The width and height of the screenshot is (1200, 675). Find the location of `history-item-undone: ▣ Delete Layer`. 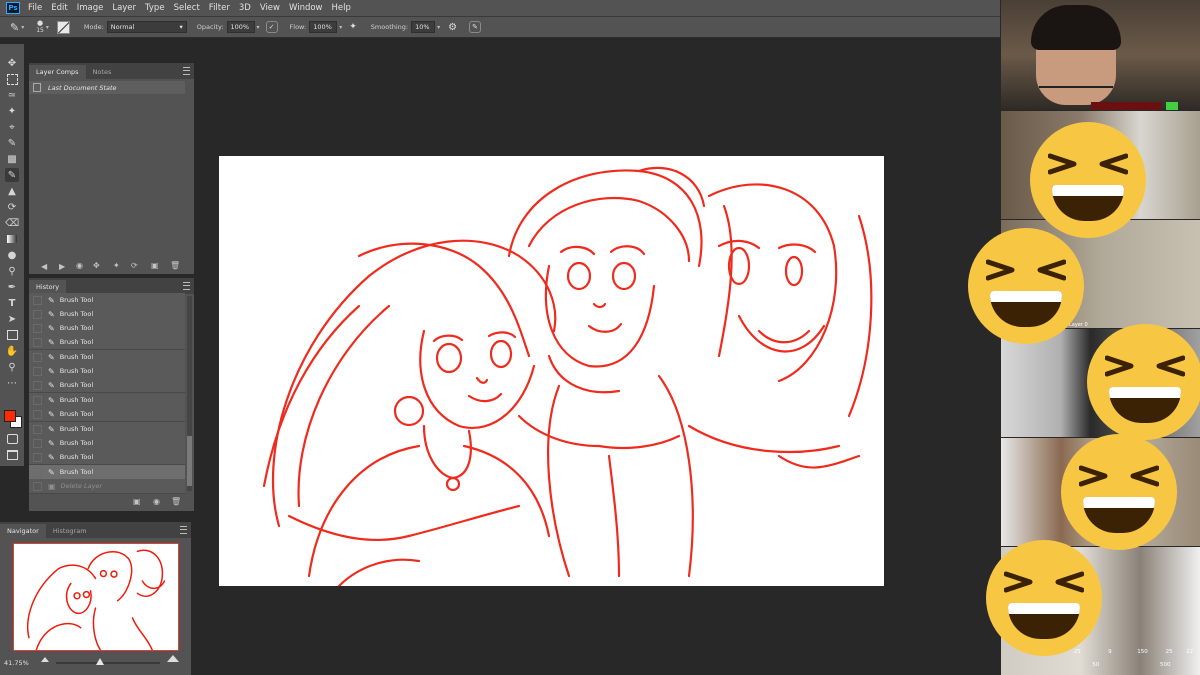

history-item-undone: ▣ Delete Layer is located at coordinates (107, 486).